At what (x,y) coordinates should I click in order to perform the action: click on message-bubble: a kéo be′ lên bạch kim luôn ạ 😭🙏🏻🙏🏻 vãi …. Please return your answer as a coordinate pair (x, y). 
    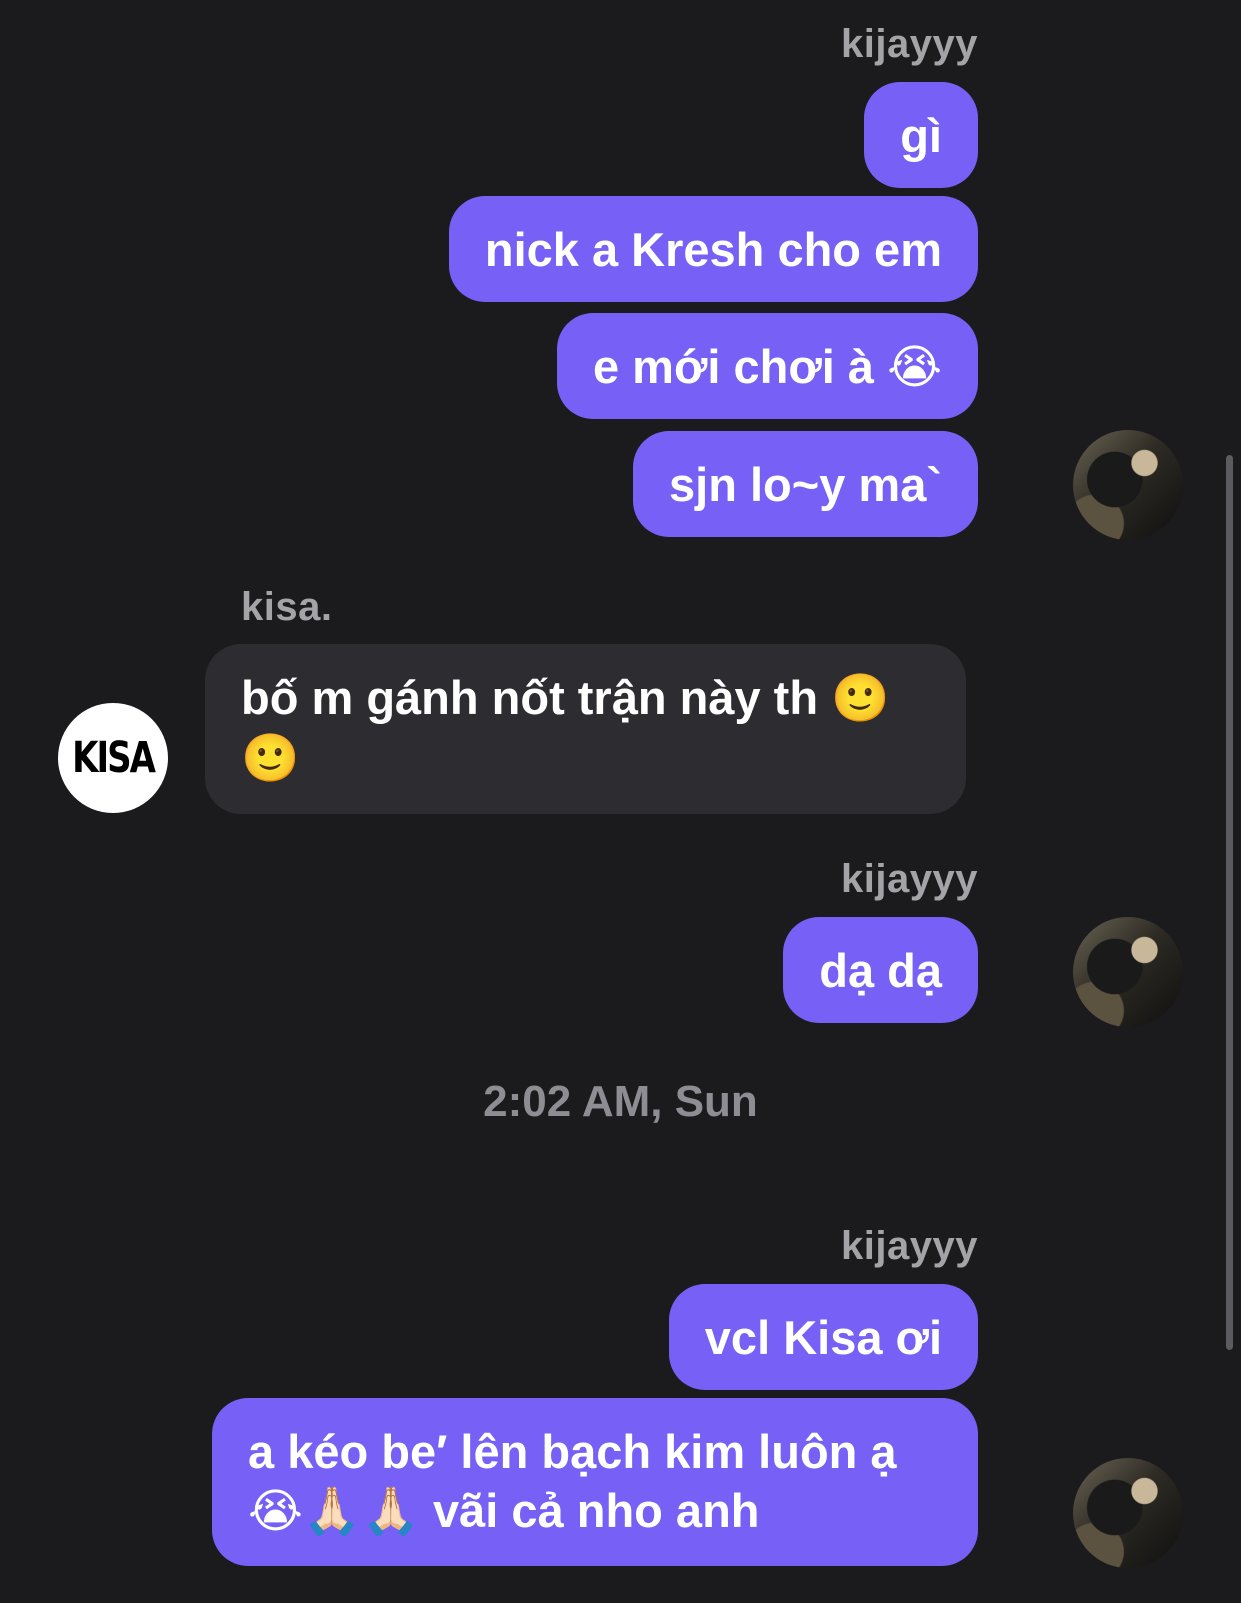
    Looking at the image, I should click on (595, 1482).